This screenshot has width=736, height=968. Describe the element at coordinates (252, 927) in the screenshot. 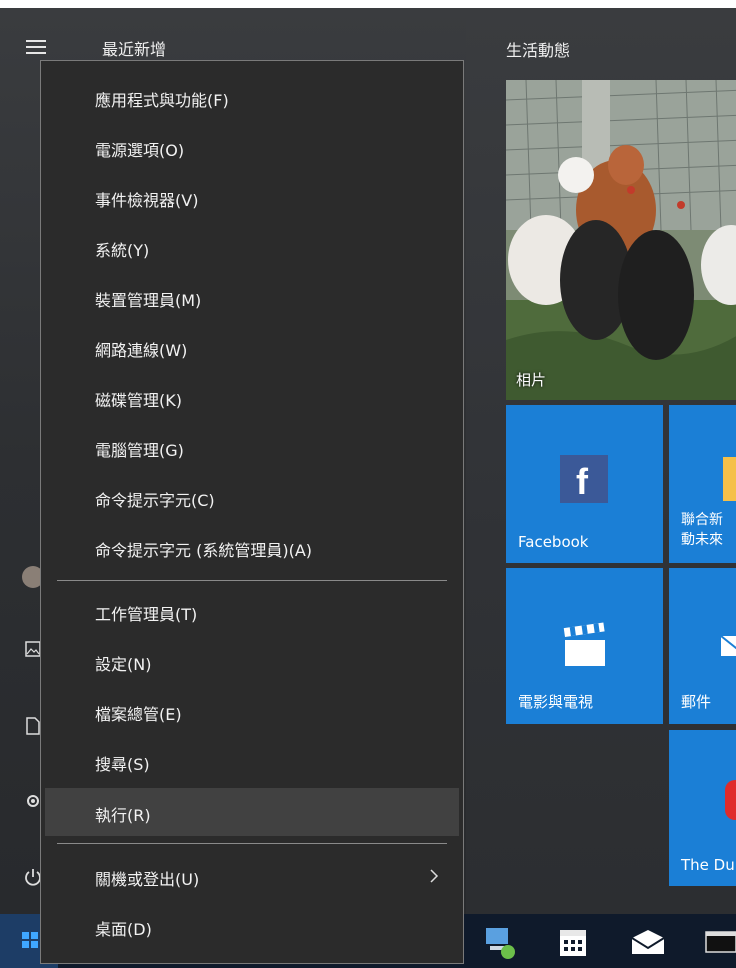

I see `menu-item-desktop: 桌面(D)` at that location.